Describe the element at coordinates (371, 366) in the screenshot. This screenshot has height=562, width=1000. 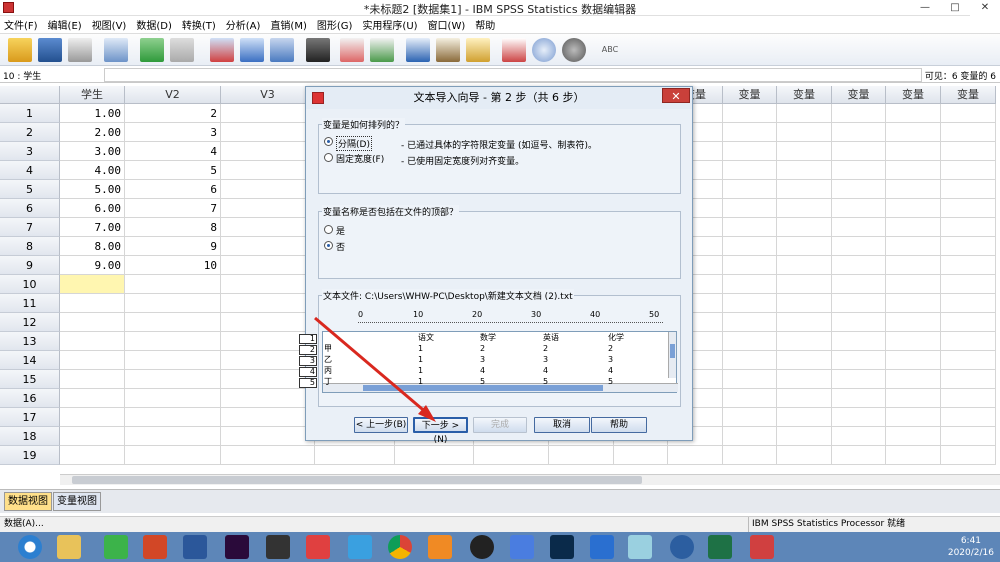
I see `arrow-shaft` at that location.